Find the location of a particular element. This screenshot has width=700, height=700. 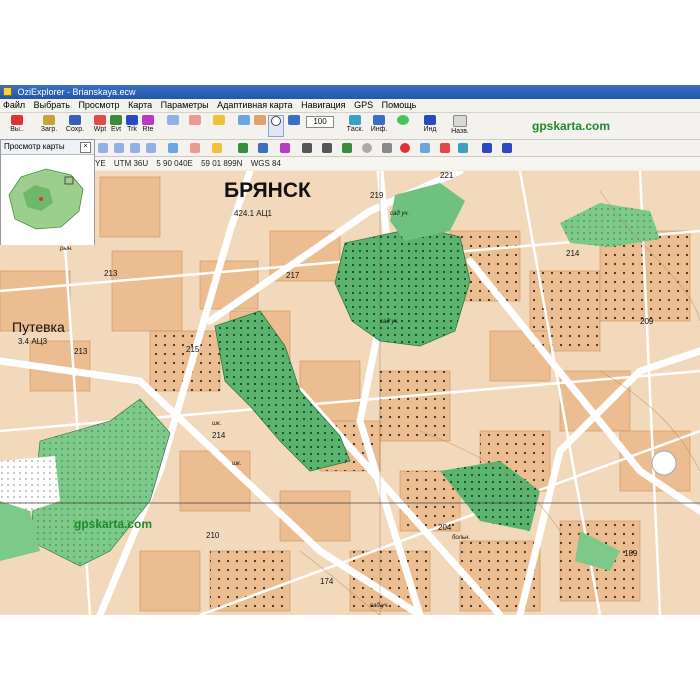

info-button: Инф. is located at coordinates (379, 126).